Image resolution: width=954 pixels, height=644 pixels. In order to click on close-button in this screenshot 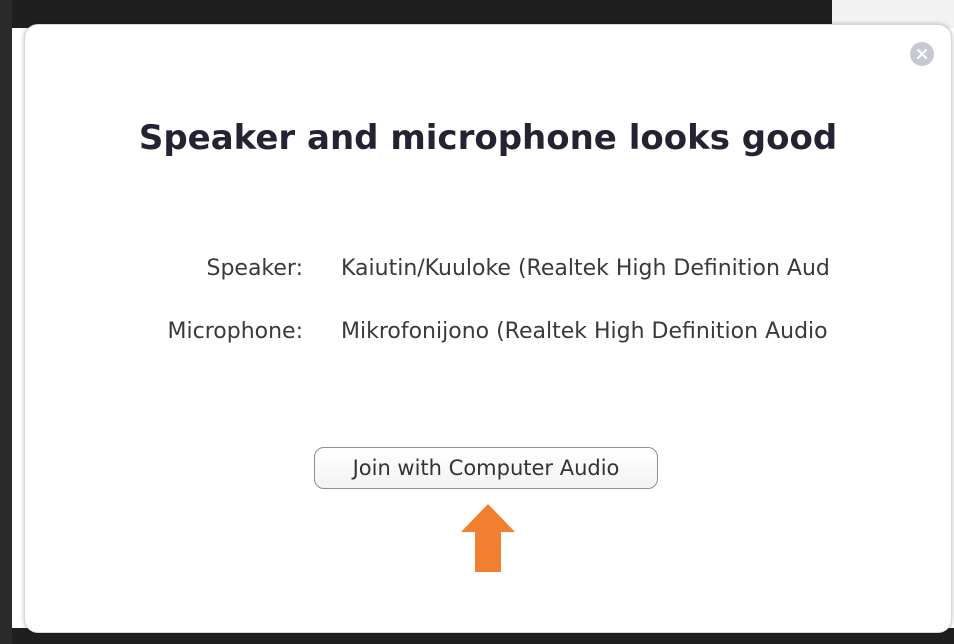, I will do `click(922, 54)`.